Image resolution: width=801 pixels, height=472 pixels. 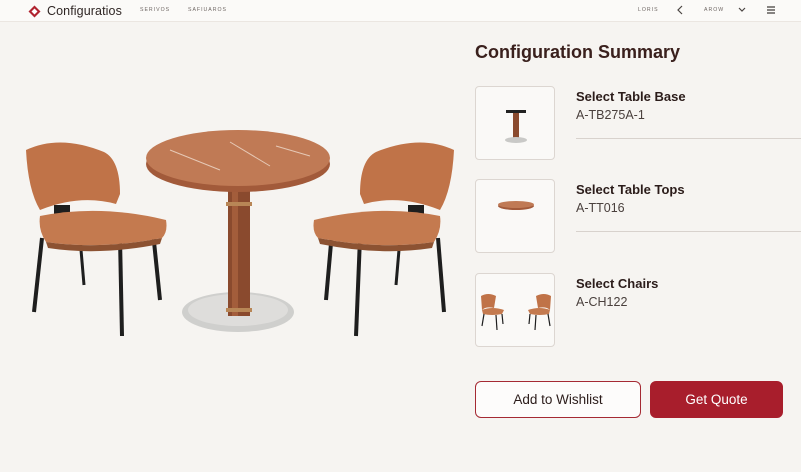 What do you see at coordinates (638, 217) in the screenshot?
I see `config-row-table-tops: Select Table Tops A-TT016` at bounding box center [638, 217].